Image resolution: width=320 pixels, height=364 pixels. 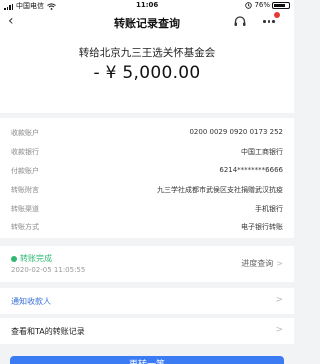 I want to click on notification-badge, so click(x=277, y=15).